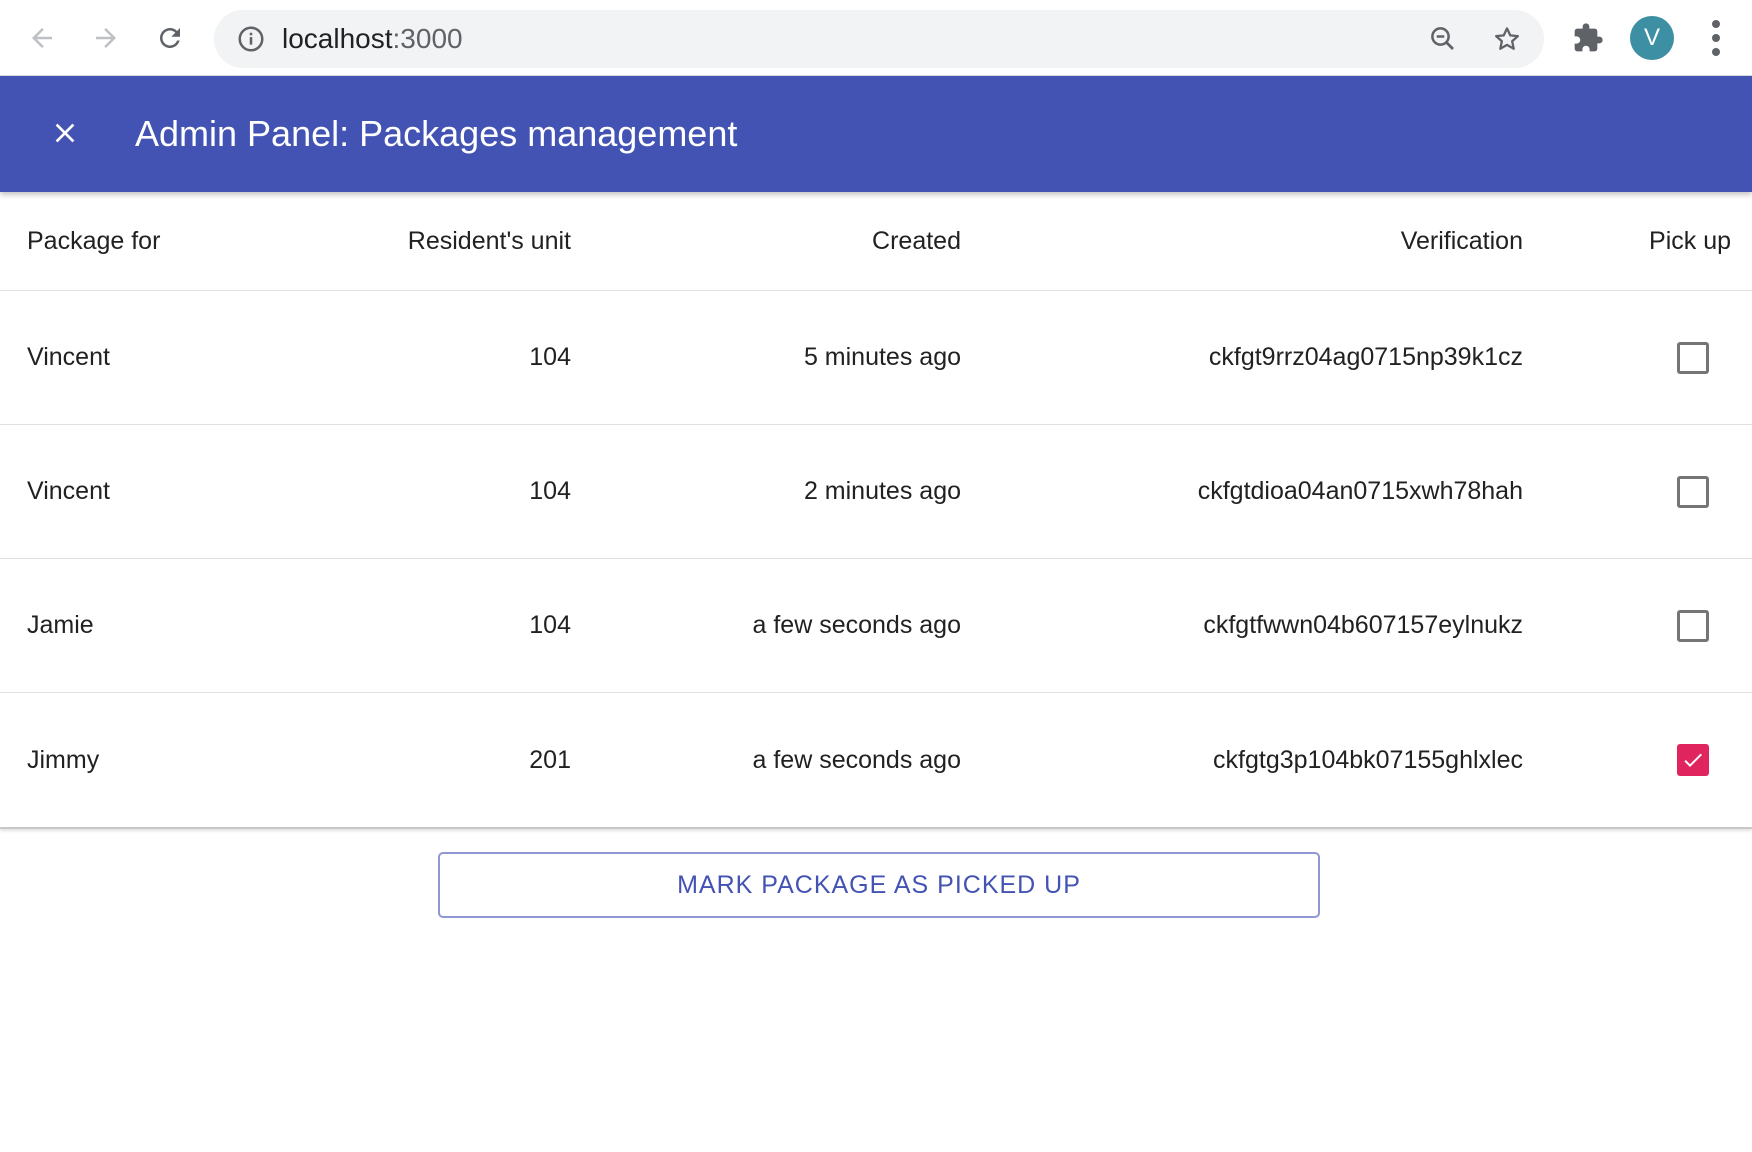 The image size is (1752, 1152). I want to click on check-icon, so click(1693, 760).